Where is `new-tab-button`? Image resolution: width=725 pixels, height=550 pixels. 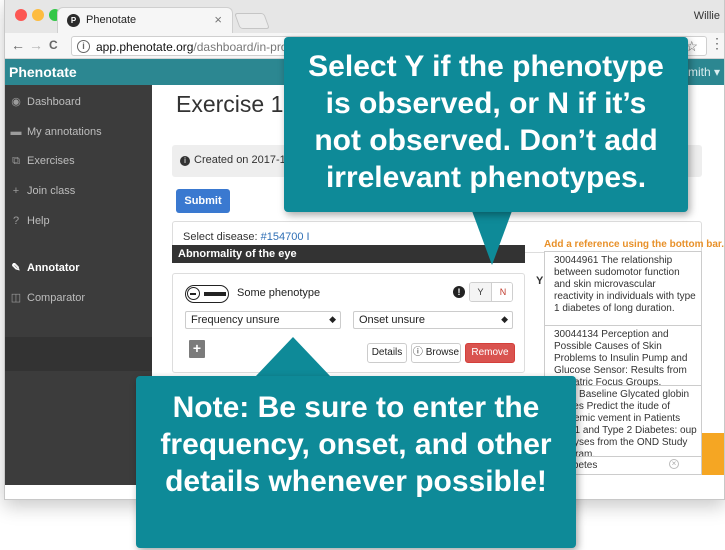 new-tab-button is located at coordinates (252, 21).